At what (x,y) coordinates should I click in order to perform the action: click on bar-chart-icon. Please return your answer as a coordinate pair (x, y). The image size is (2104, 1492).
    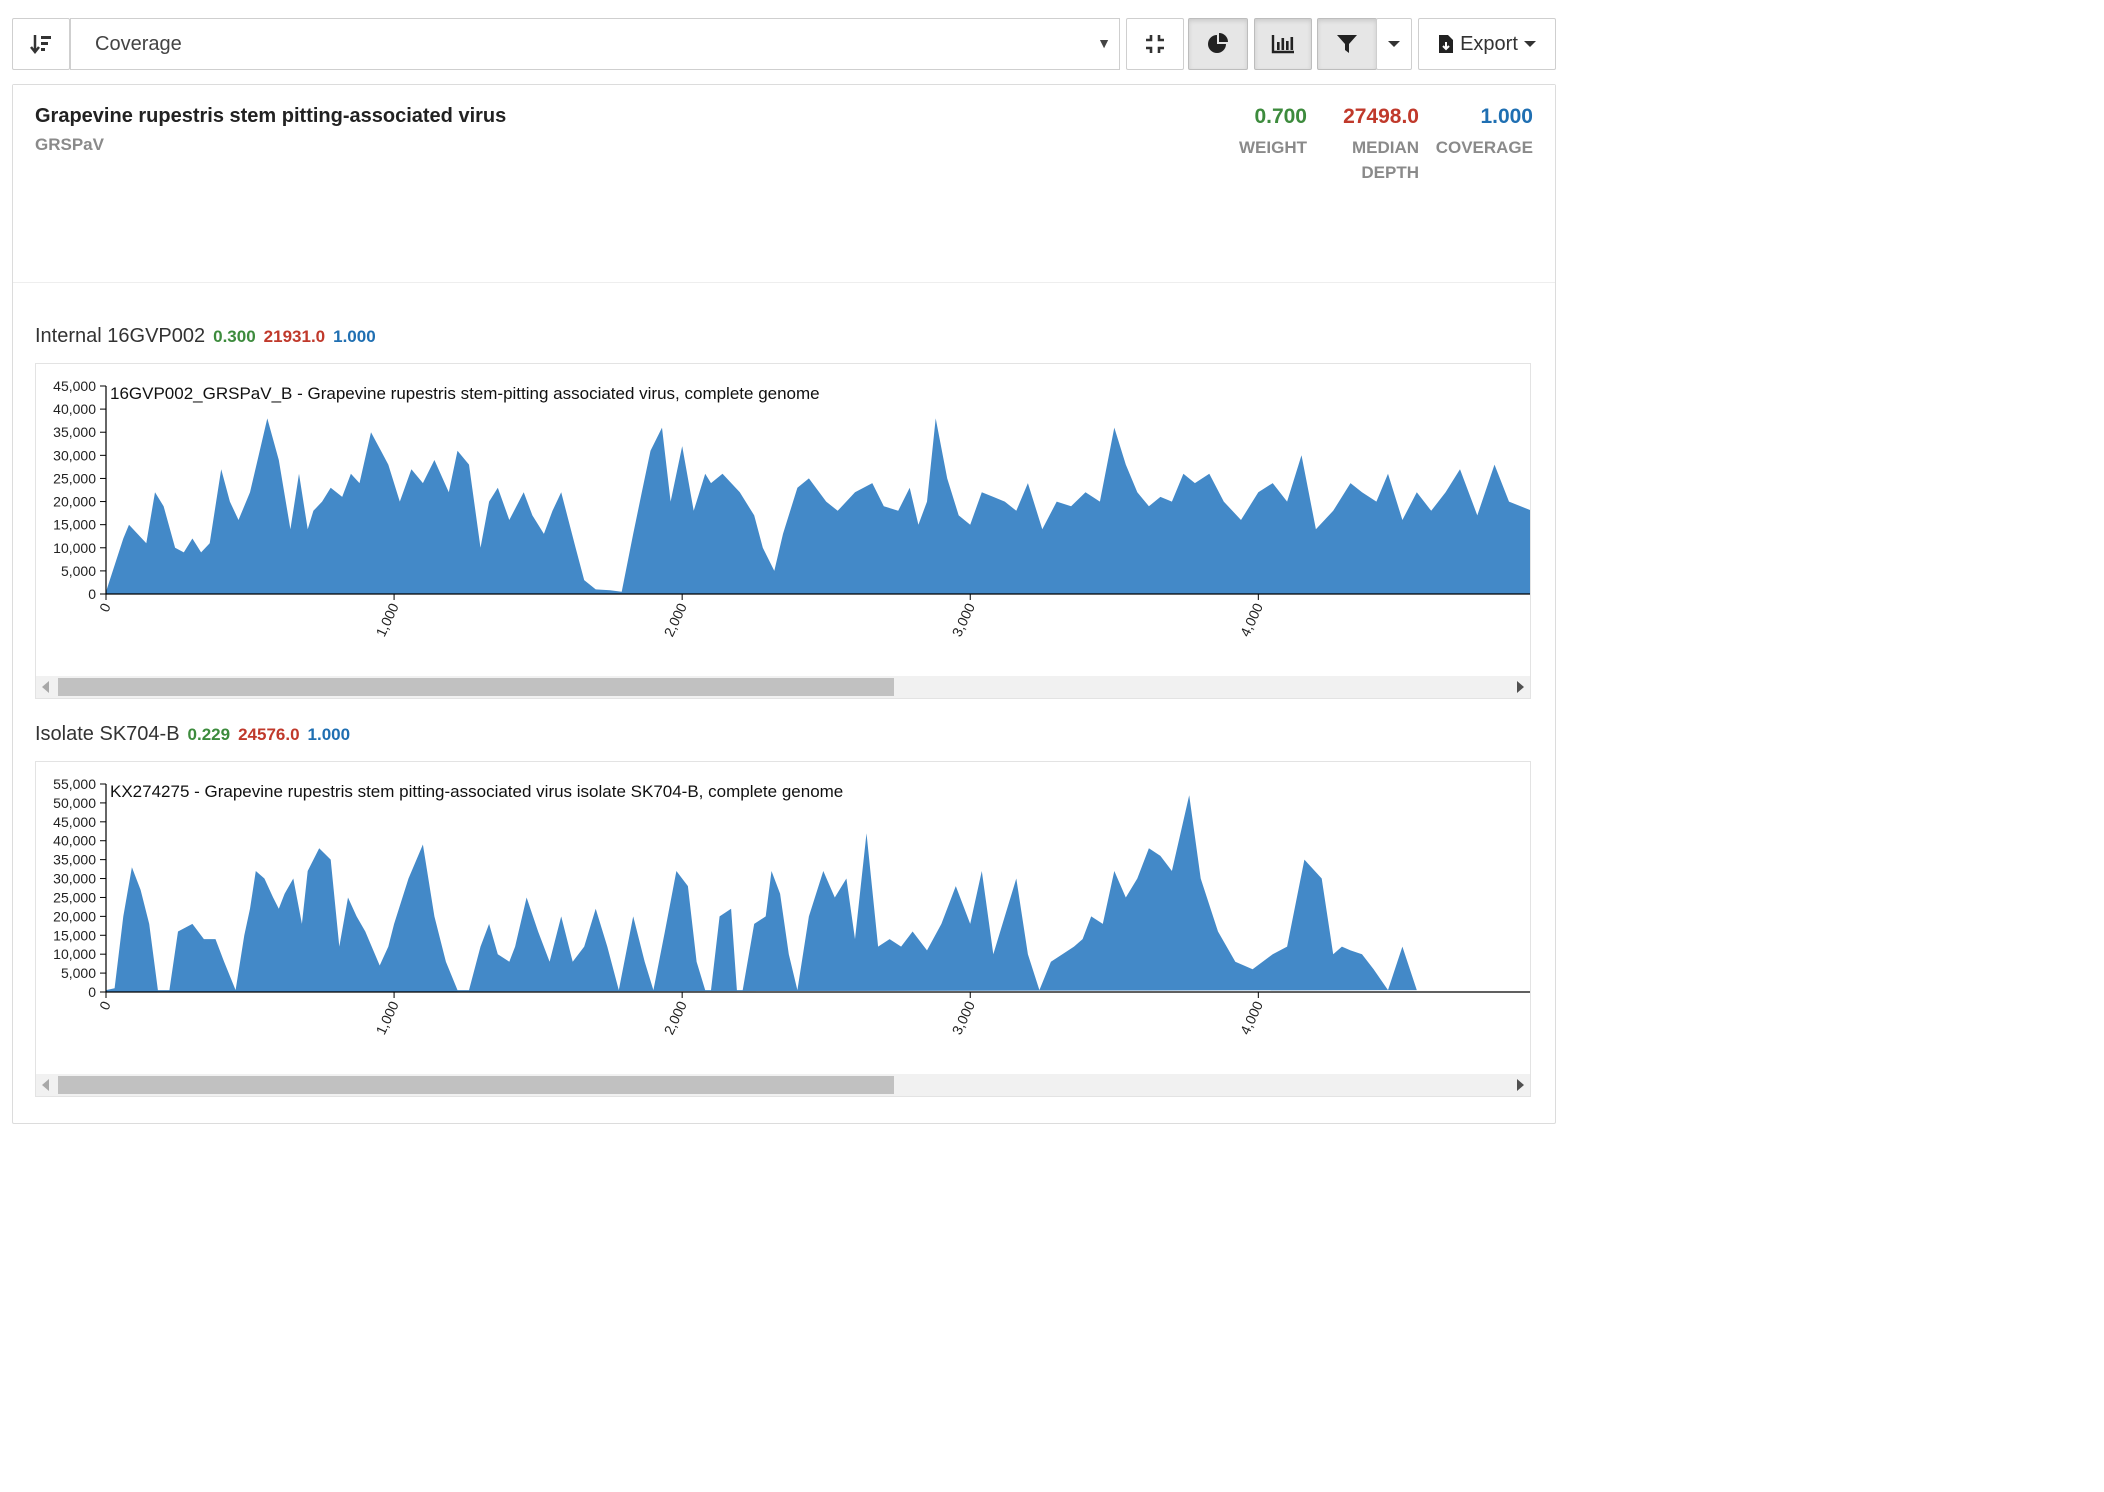
    Looking at the image, I should click on (1282, 44).